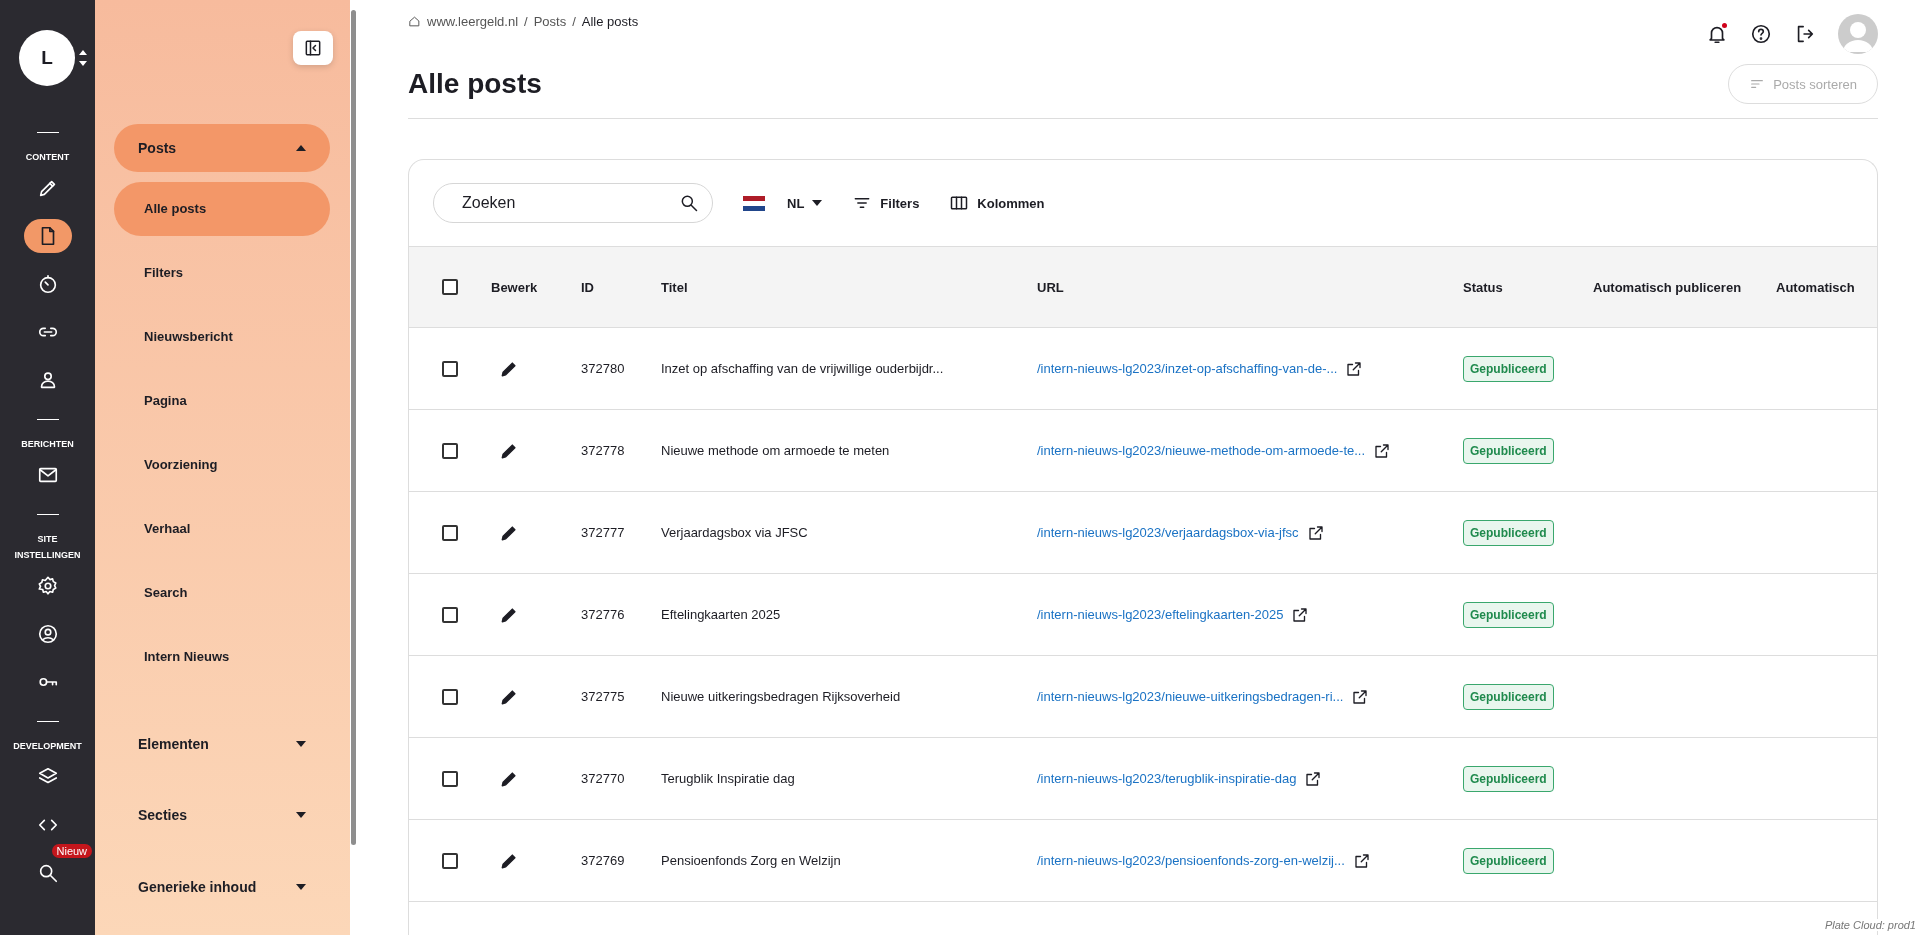 The height and width of the screenshot is (935, 1920). What do you see at coordinates (603, 614) in the screenshot?
I see `table-cell: 372776` at bounding box center [603, 614].